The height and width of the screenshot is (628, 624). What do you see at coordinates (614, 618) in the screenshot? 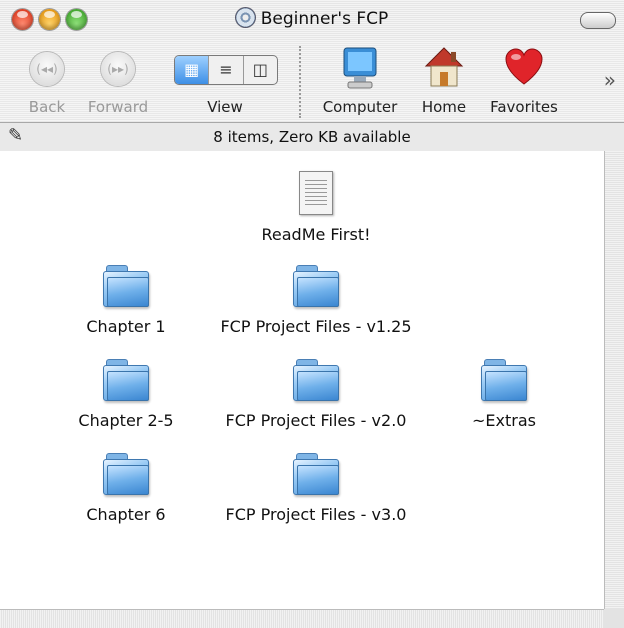
I see `resize-grip-icon` at bounding box center [614, 618].